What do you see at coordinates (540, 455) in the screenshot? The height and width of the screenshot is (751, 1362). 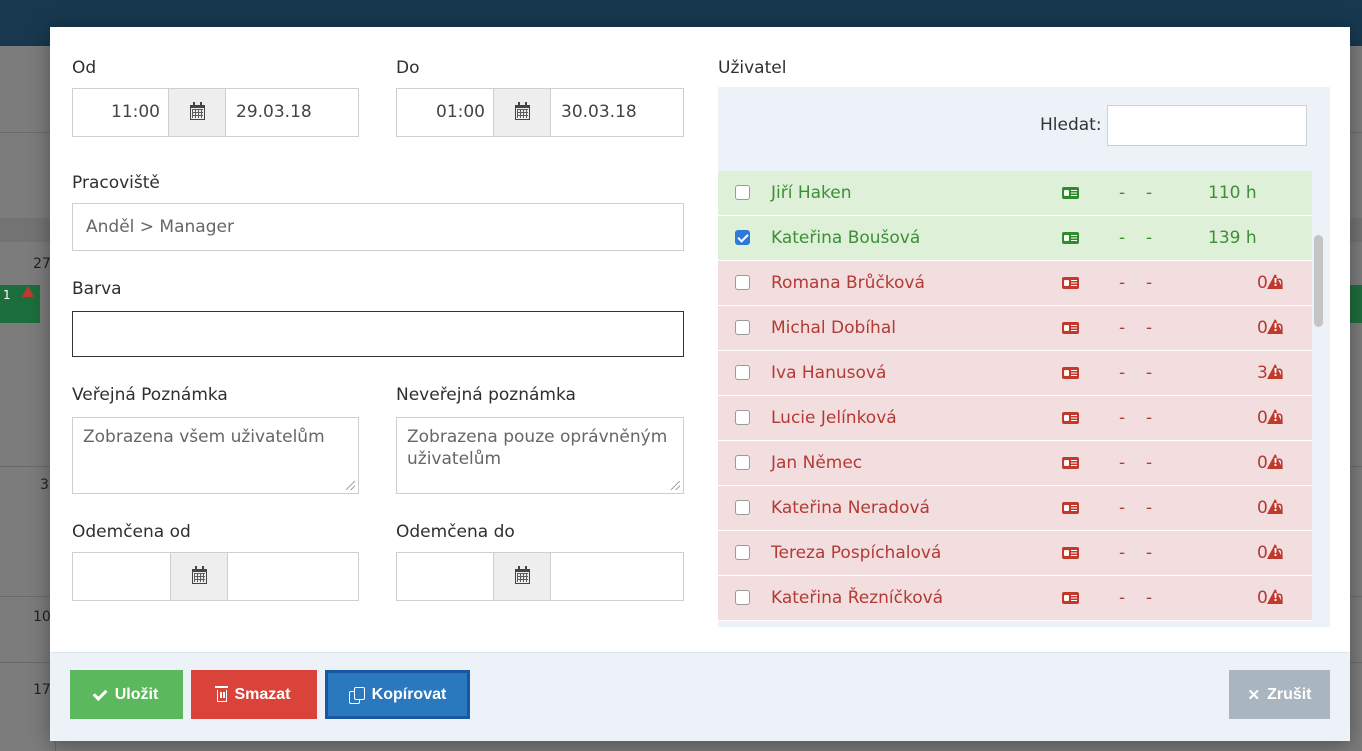 I see `neverejna-poznamka-textarea: Zobrazena pouze oprávněným uživatelům` at bounding box center [540, 455].